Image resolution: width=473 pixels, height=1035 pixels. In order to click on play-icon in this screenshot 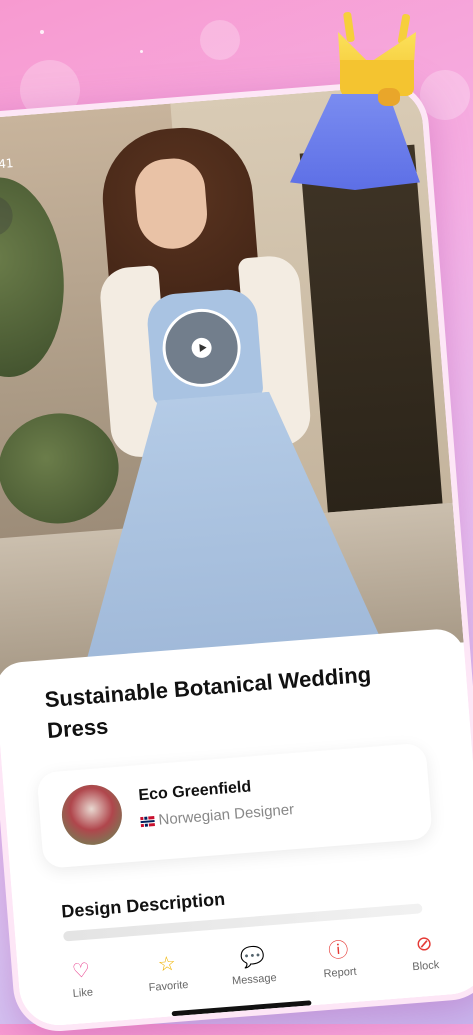, I will do `click(201, 348)`.